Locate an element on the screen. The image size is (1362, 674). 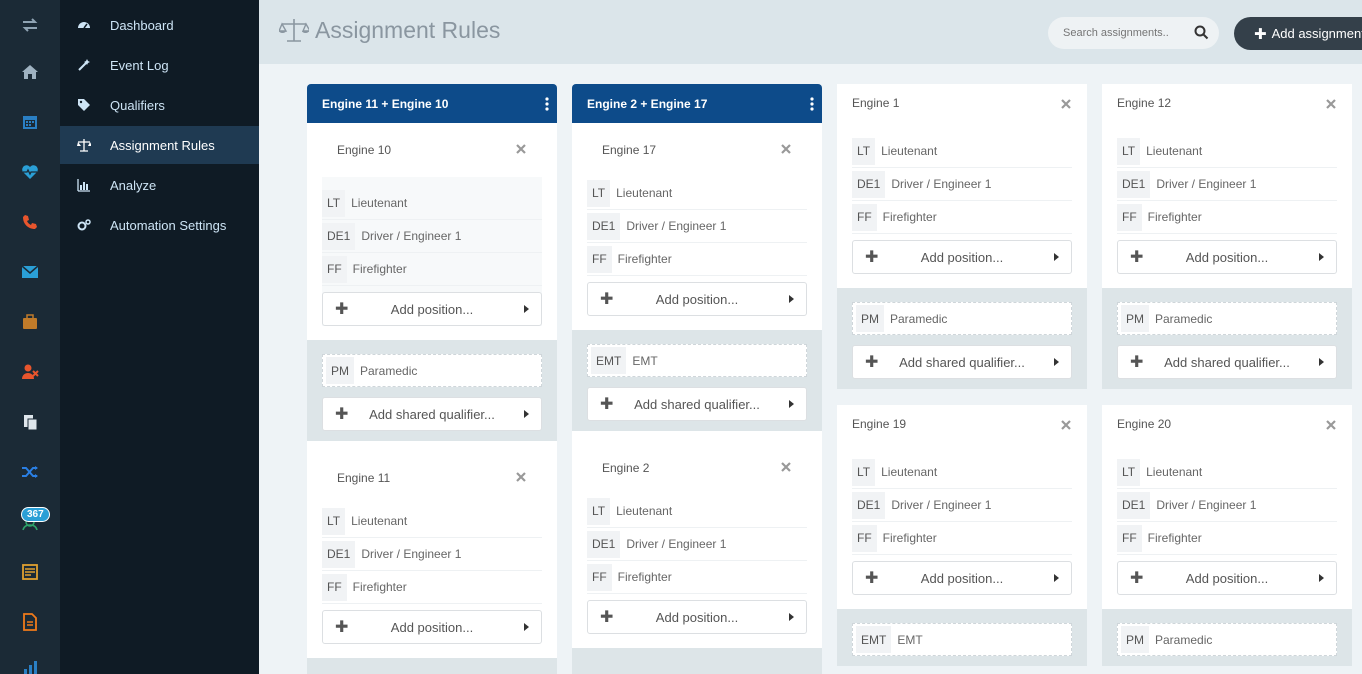
group-header: Engine 2 + Engine 17 is located at coordinates (697, 103).